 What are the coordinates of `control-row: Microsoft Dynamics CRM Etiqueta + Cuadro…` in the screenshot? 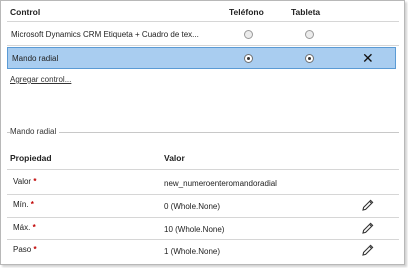 It's located at (201, 34).